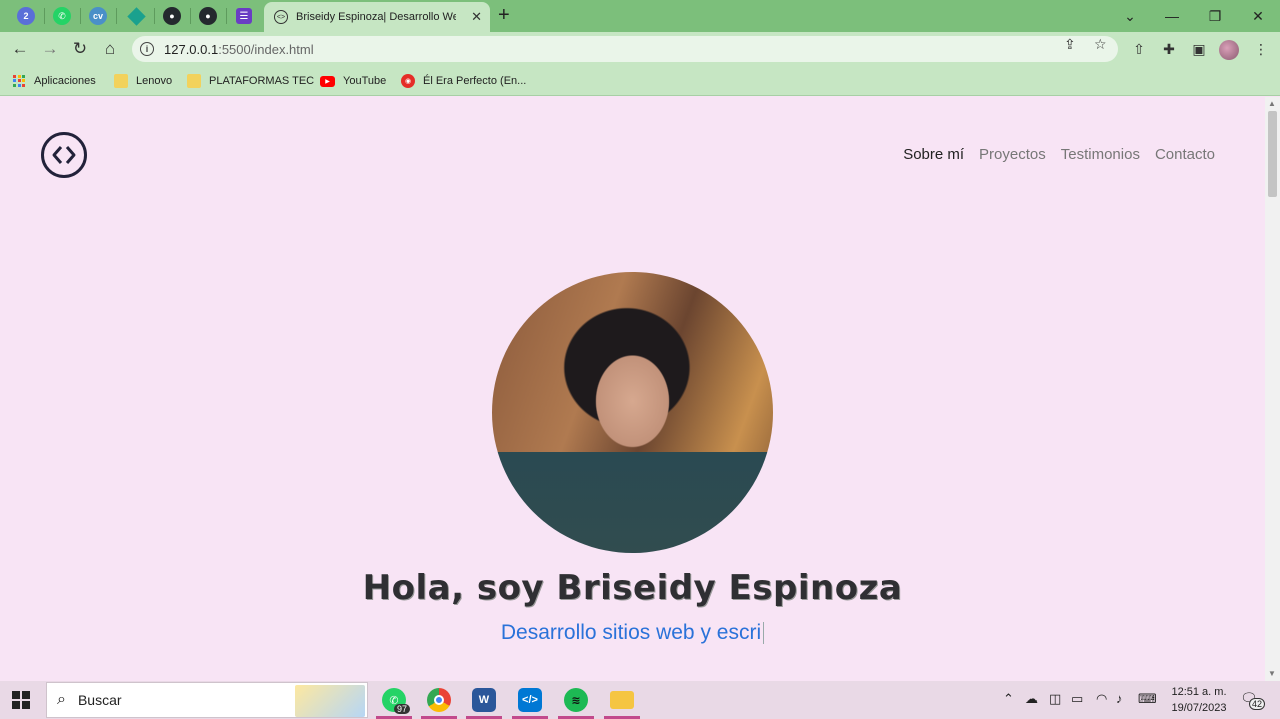 Image resolution: width=1280 pixels, height=719 pixels. What do you see at coordinates (207, 700) in the screenshot?
I see `taskbar-search: ⌕ Buscar` at bounding box center [207, 700].